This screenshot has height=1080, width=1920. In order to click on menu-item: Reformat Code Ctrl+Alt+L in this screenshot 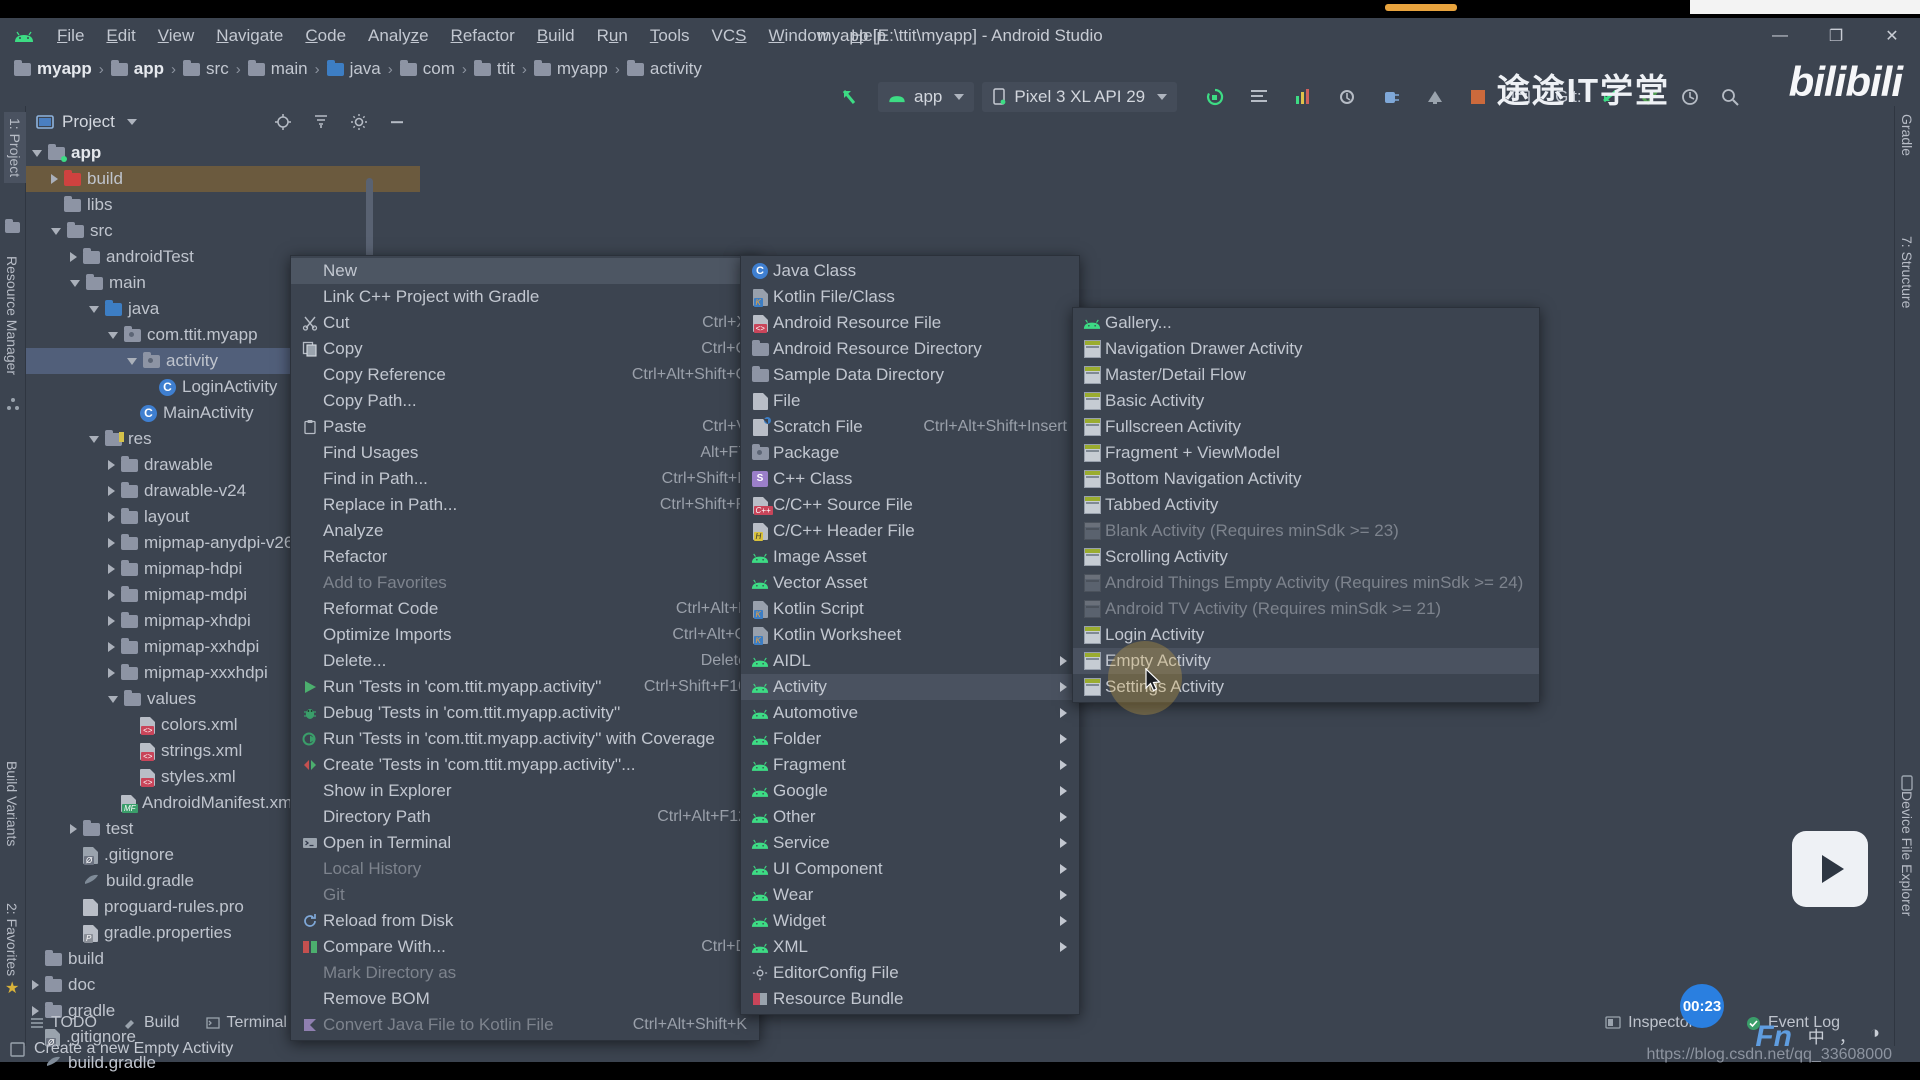, I will do `click(525, 609)`.